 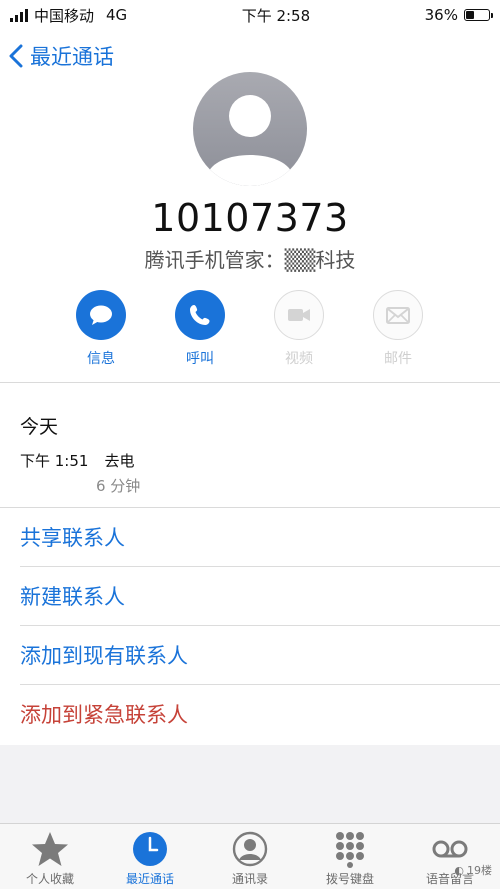 I want to click on mail-circle, so click(x=398, y=315).